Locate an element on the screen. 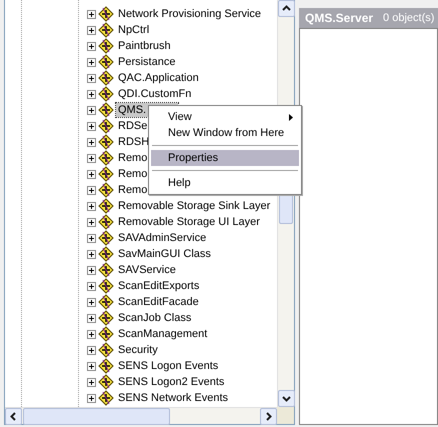 The height and width of the screenshot is (427, 438). tree-item: QAC.Application is located at coordinates (158, 78).